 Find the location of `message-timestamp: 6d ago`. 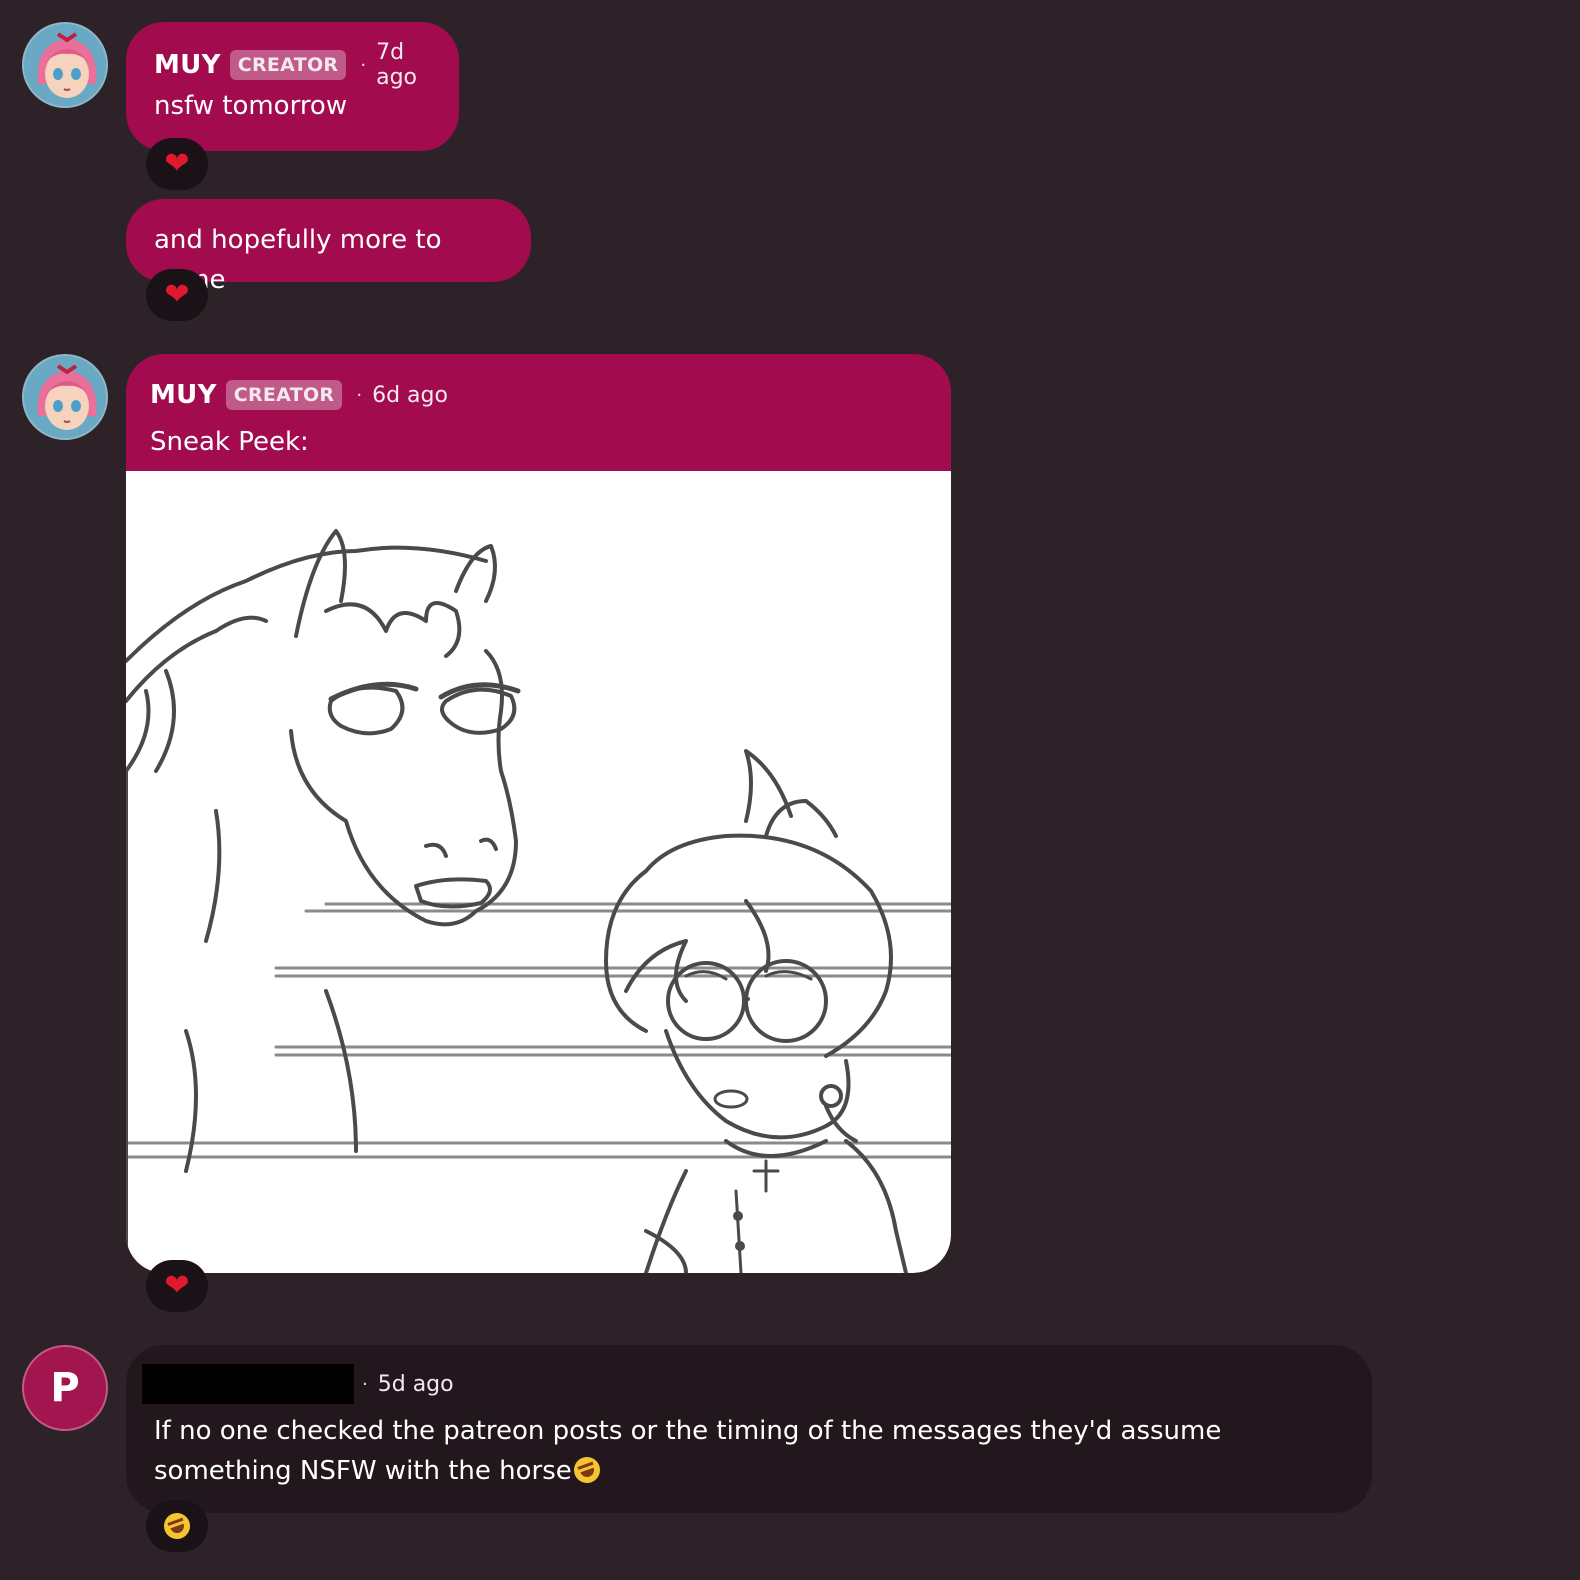

message-timestamp: 6d ago is located at coordinates (410, 395).